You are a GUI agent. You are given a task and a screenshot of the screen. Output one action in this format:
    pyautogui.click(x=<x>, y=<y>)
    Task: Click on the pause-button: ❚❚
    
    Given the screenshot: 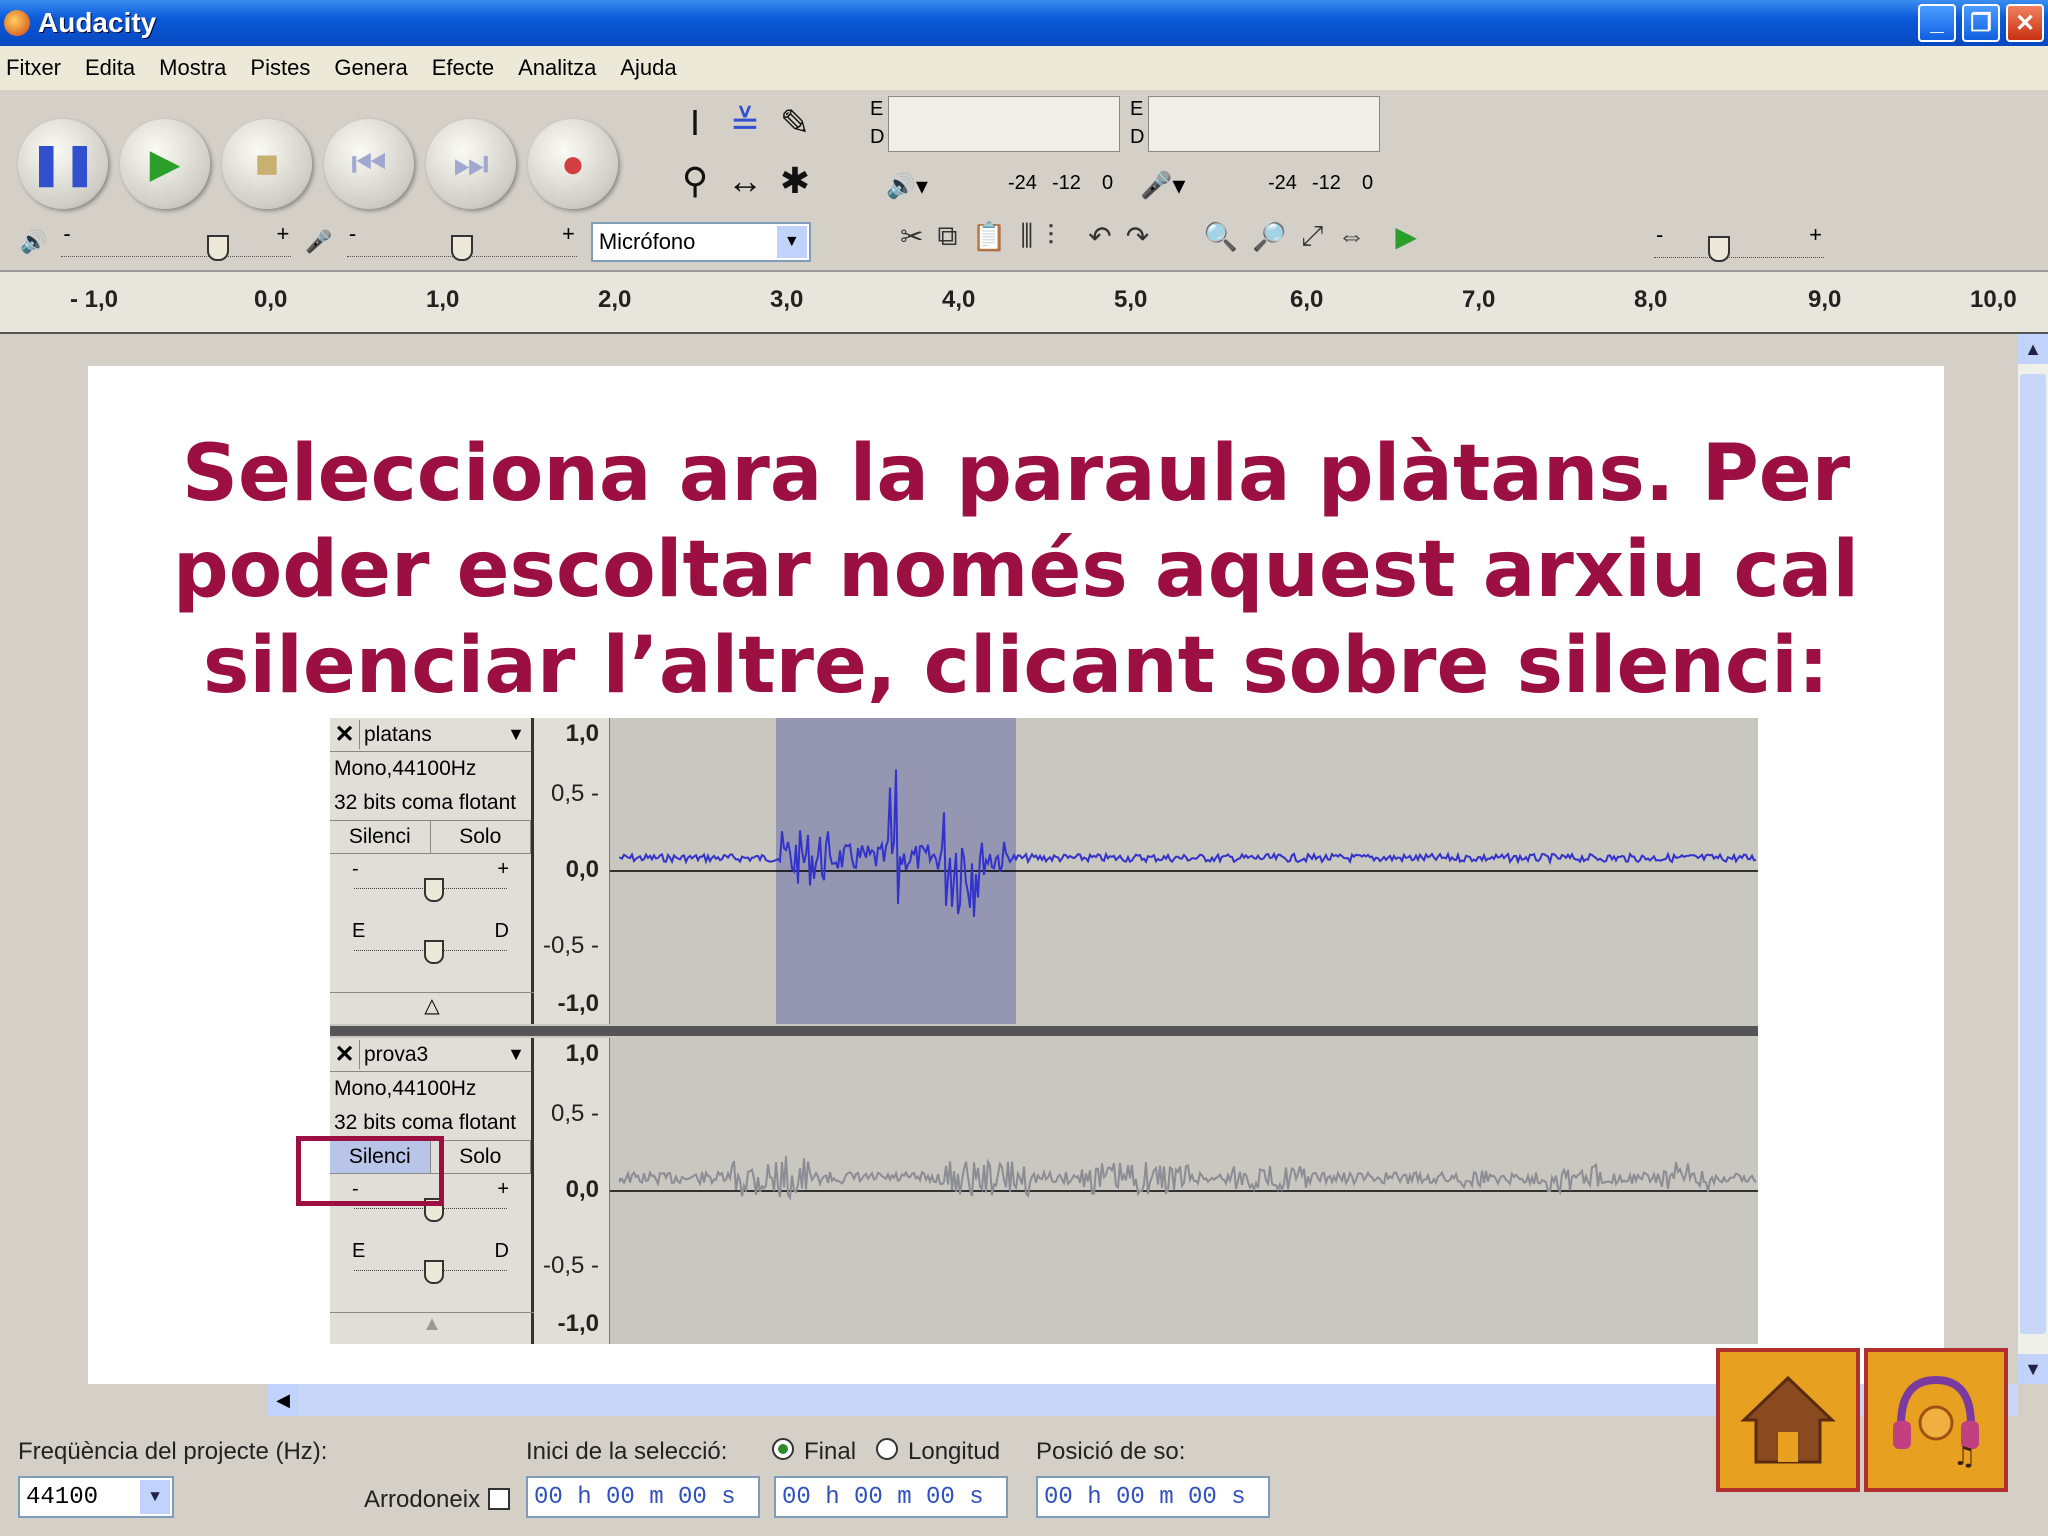 What is the action you would take?
    pyautogui.click(x=63, y=164)
    